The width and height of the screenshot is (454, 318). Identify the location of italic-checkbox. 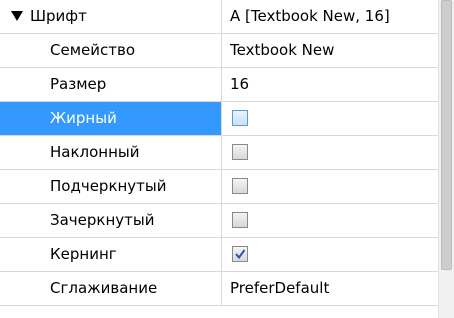
(240, 152).